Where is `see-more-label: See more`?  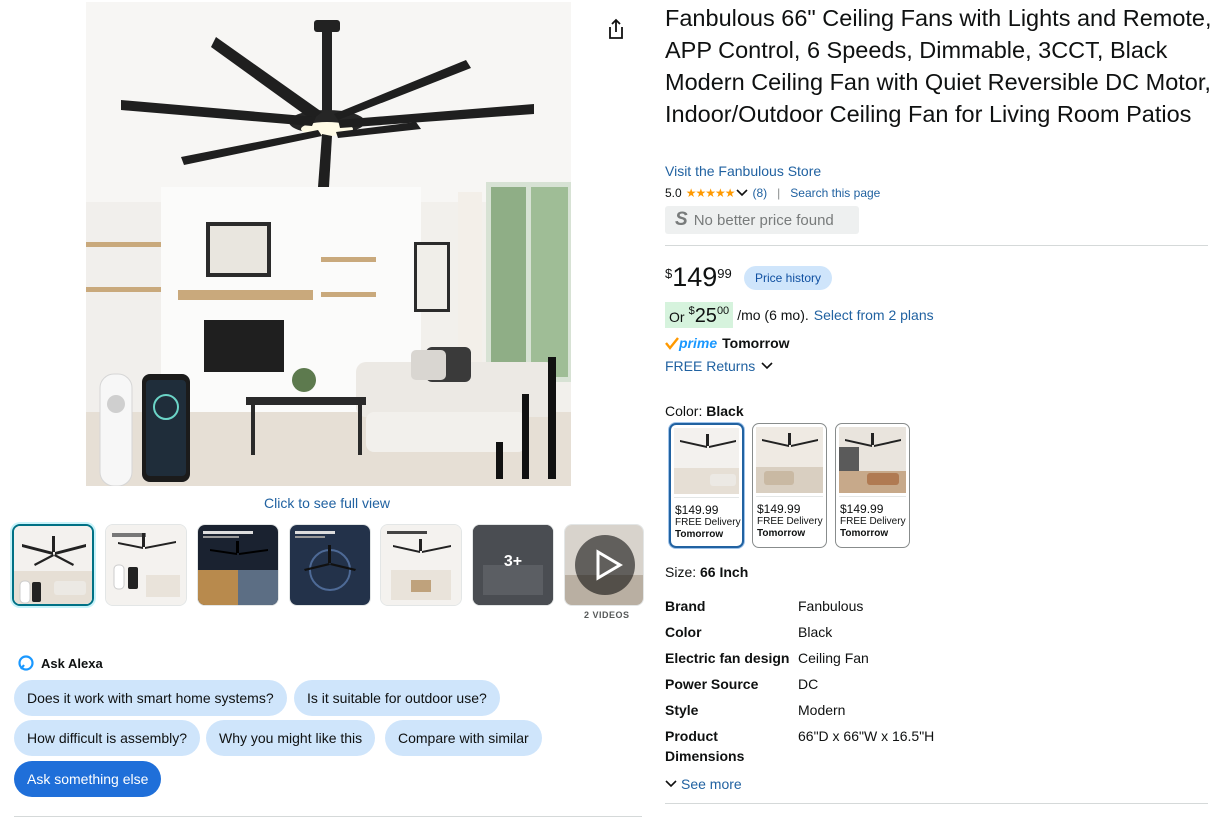
see-more-label: See more is located at coordinates (711, 784).